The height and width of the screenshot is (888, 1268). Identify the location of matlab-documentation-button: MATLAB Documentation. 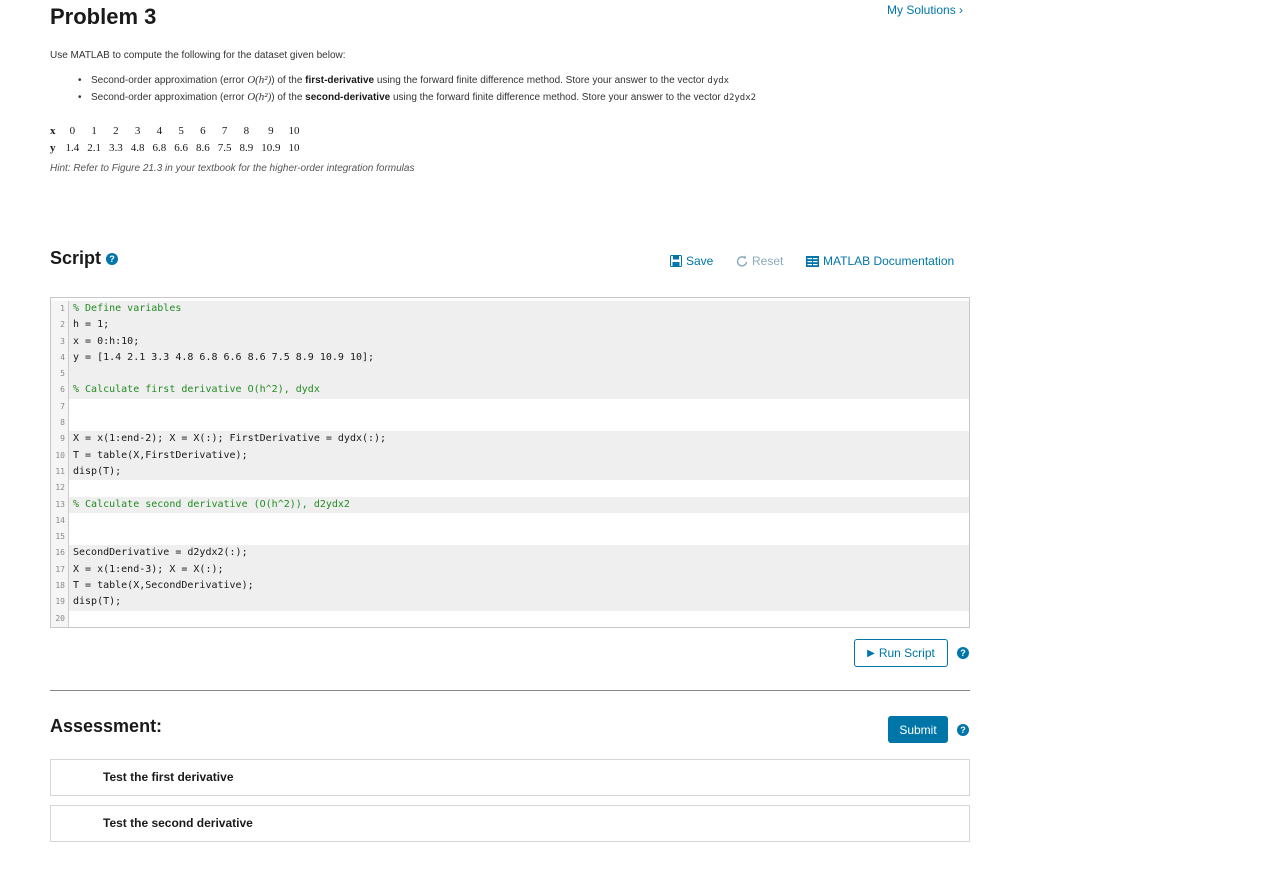
(880, 261).